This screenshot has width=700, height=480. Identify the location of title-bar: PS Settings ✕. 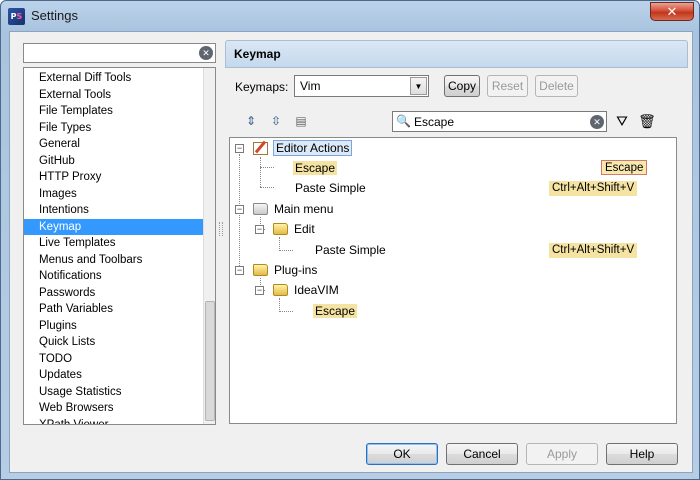
(350, 16).